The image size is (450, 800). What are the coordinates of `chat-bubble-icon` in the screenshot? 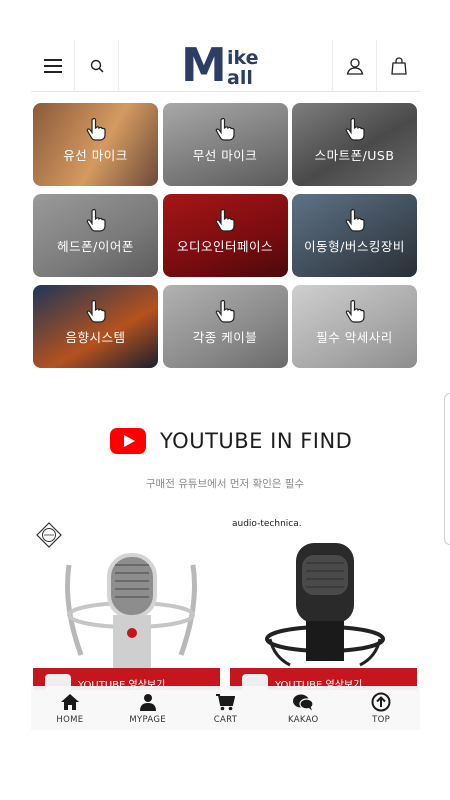 It's located at (303, 702).